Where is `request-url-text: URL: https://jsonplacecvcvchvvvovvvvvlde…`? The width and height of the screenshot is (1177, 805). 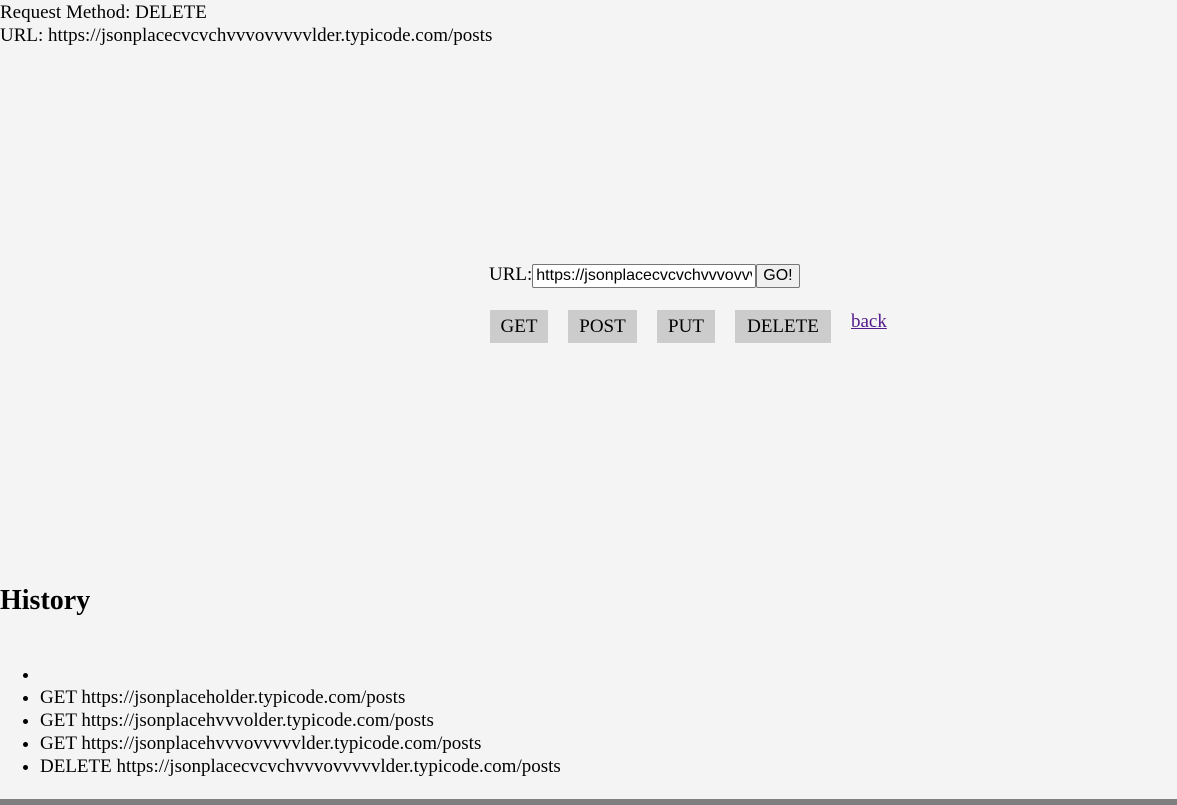 request-url-text: URL: https://jsonplacecvcvchvvvovvvvvlde… is located at coordinates (246, 35).